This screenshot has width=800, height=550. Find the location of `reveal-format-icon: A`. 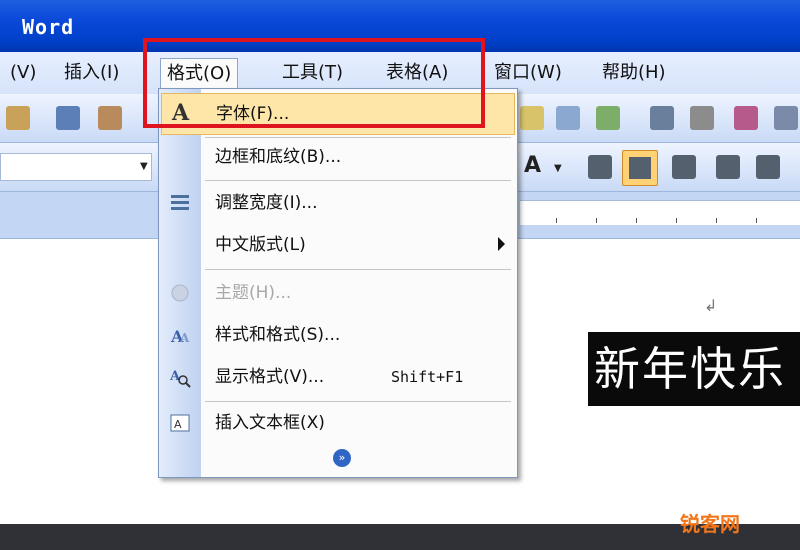

reveal-format-icon: A is located at coordinates (180, 378).